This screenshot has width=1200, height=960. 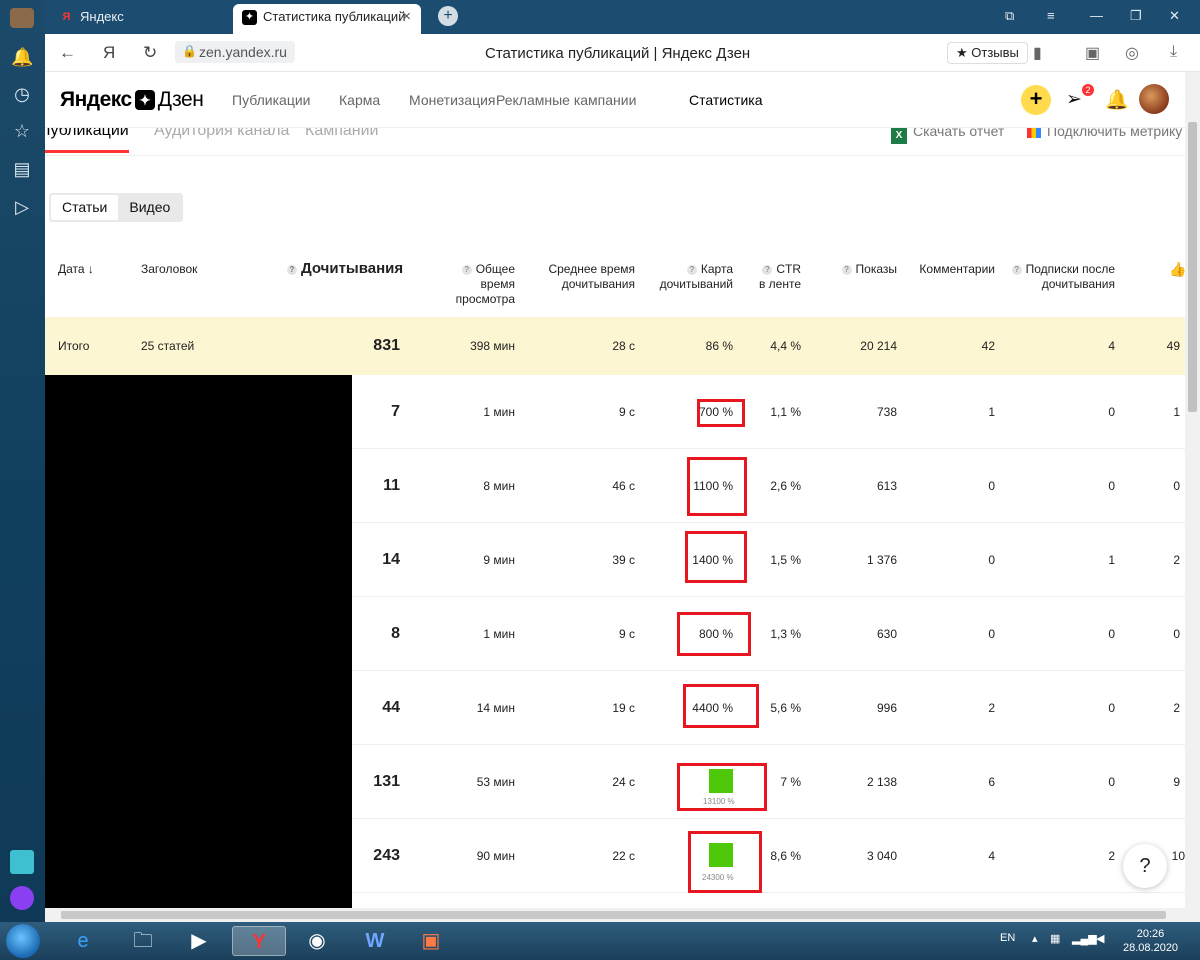 I want to click on yandex-browser-icon: Y, so click(x=259, y=941).